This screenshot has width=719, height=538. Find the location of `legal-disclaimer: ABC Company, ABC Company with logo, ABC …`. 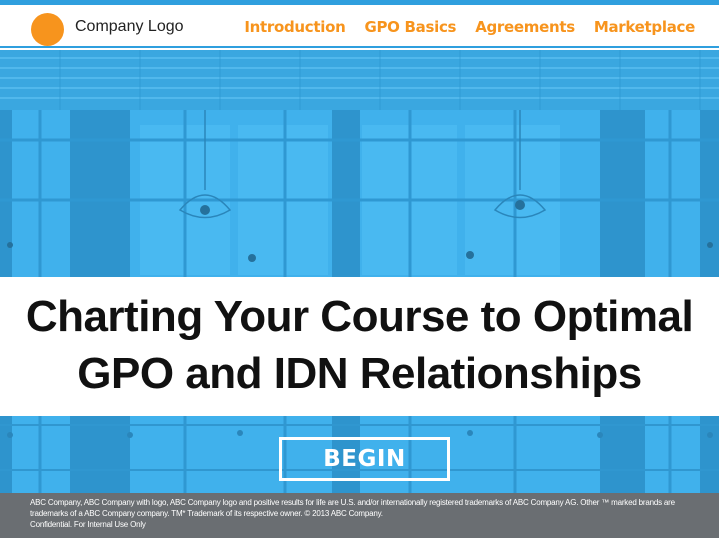

legal-disclaimer: ABC Company, ABC Company with logo, ABC … is located at coordinates (352, 508).